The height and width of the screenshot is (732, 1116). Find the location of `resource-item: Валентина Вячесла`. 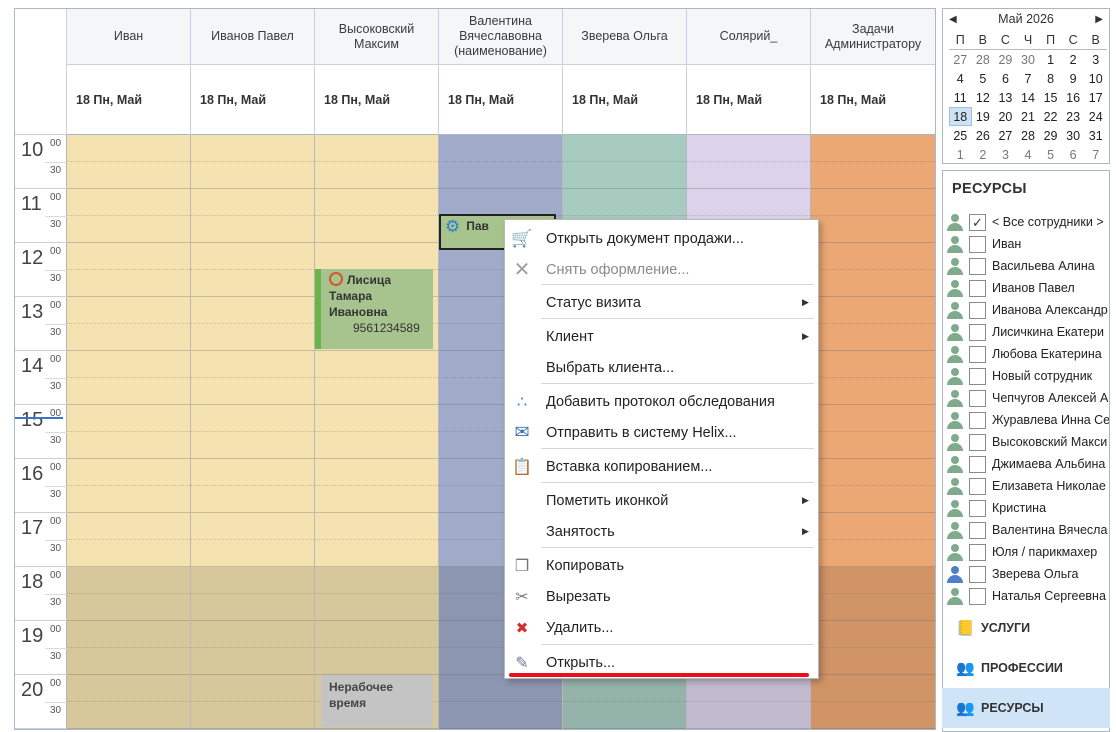

resource-item: Валентина Вячесла is located at coordinates (1027, 530).